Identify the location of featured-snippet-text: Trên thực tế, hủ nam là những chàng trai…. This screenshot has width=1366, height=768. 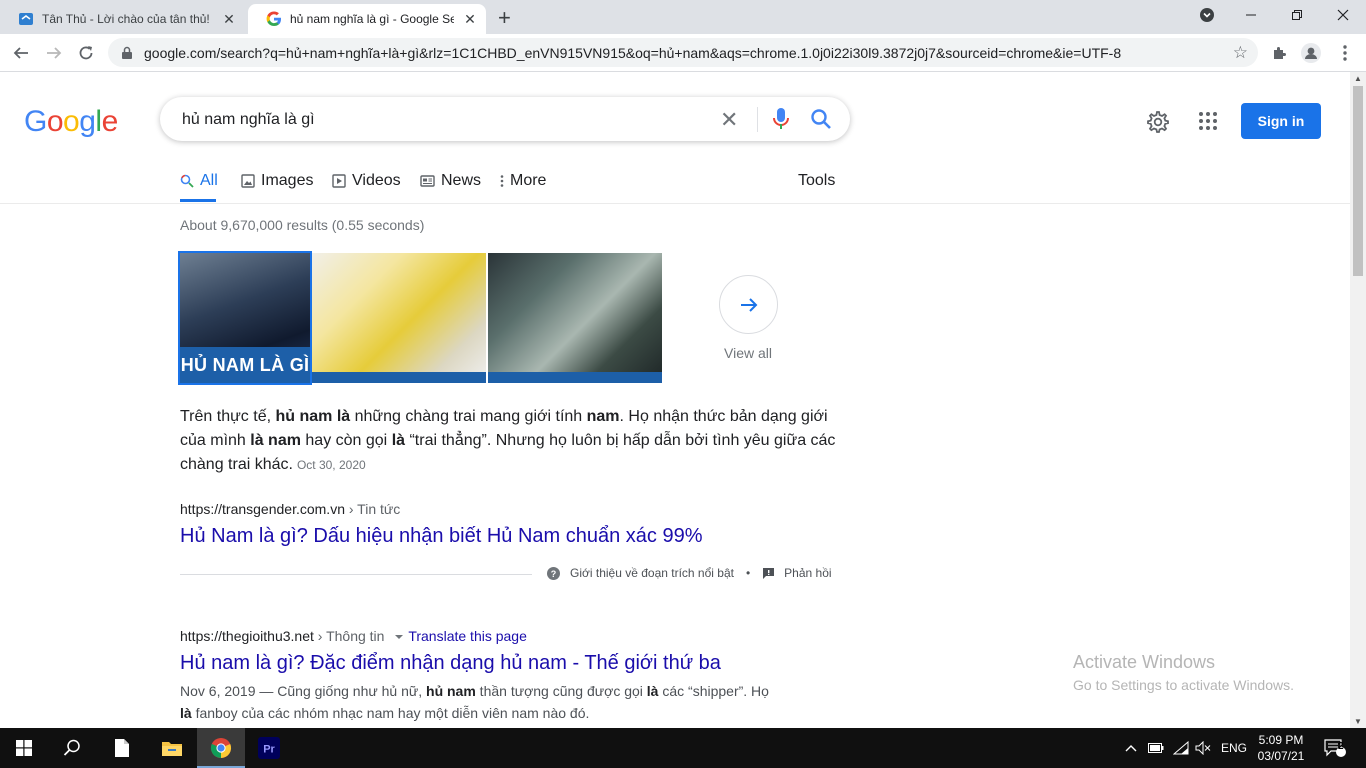
(510, 441).